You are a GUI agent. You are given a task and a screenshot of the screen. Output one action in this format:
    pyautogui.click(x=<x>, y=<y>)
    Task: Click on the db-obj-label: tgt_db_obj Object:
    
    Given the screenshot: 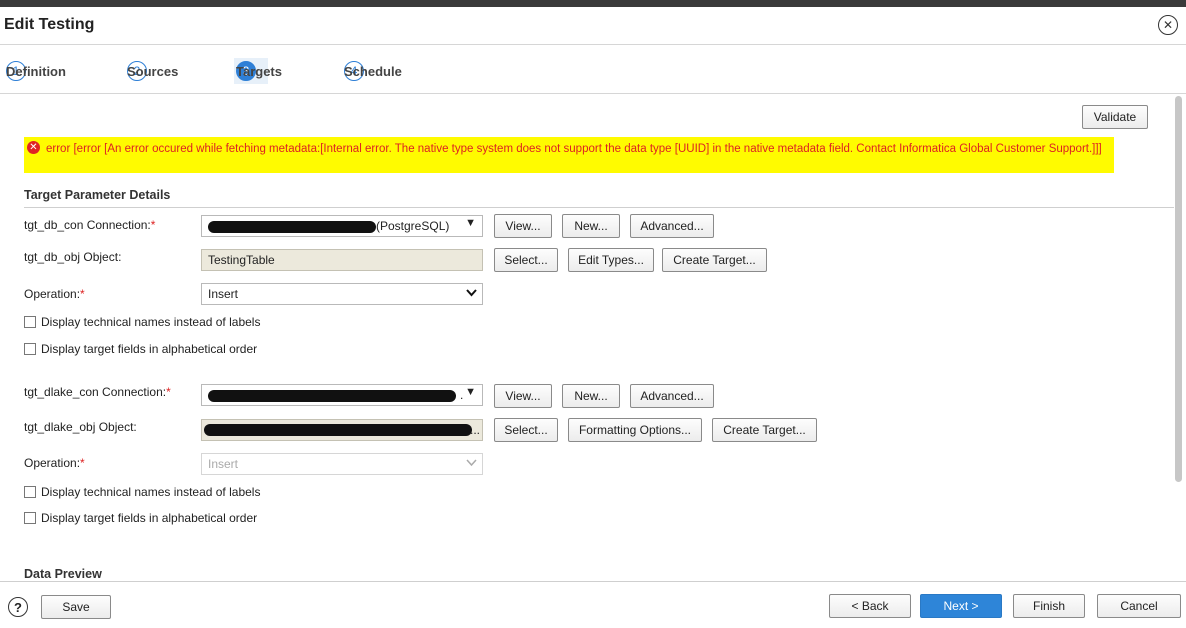 What is the action you would take?
    pyautogui.click(x=73, y=257)
    